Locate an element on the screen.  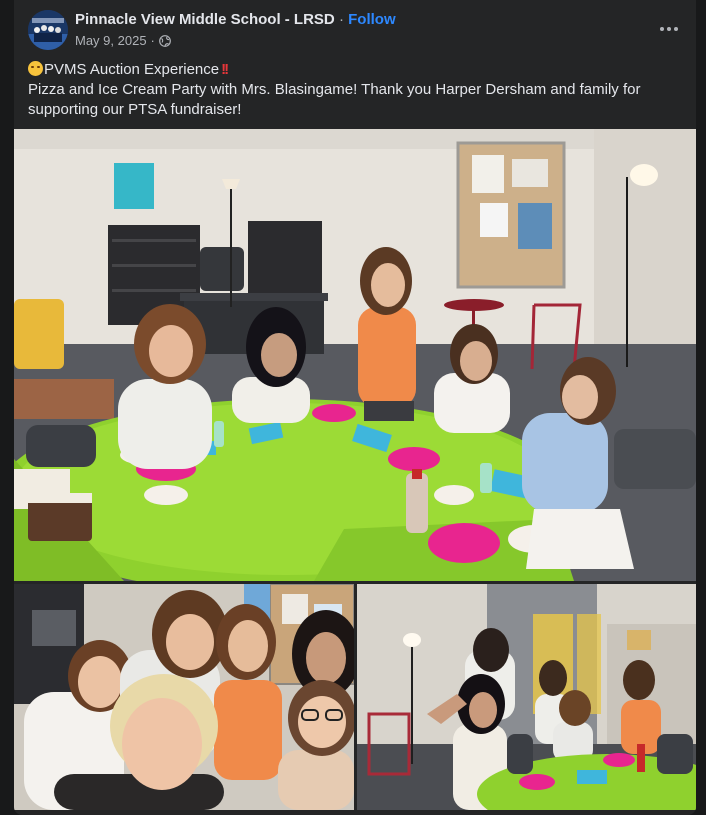
post-meta: May 9, 2025 · is located at coordinates (123, 40).